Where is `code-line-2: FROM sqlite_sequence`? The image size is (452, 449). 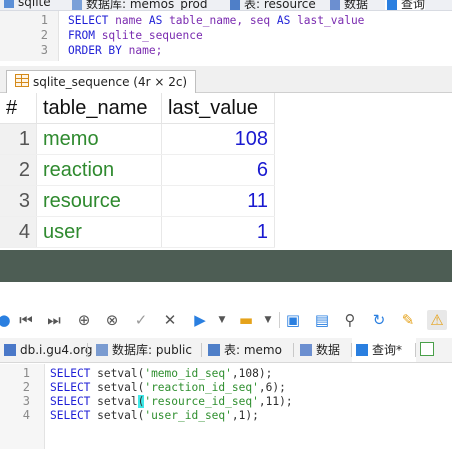
code-line-2: FROM sqlite_sequence is located at coordinates (135, 35).